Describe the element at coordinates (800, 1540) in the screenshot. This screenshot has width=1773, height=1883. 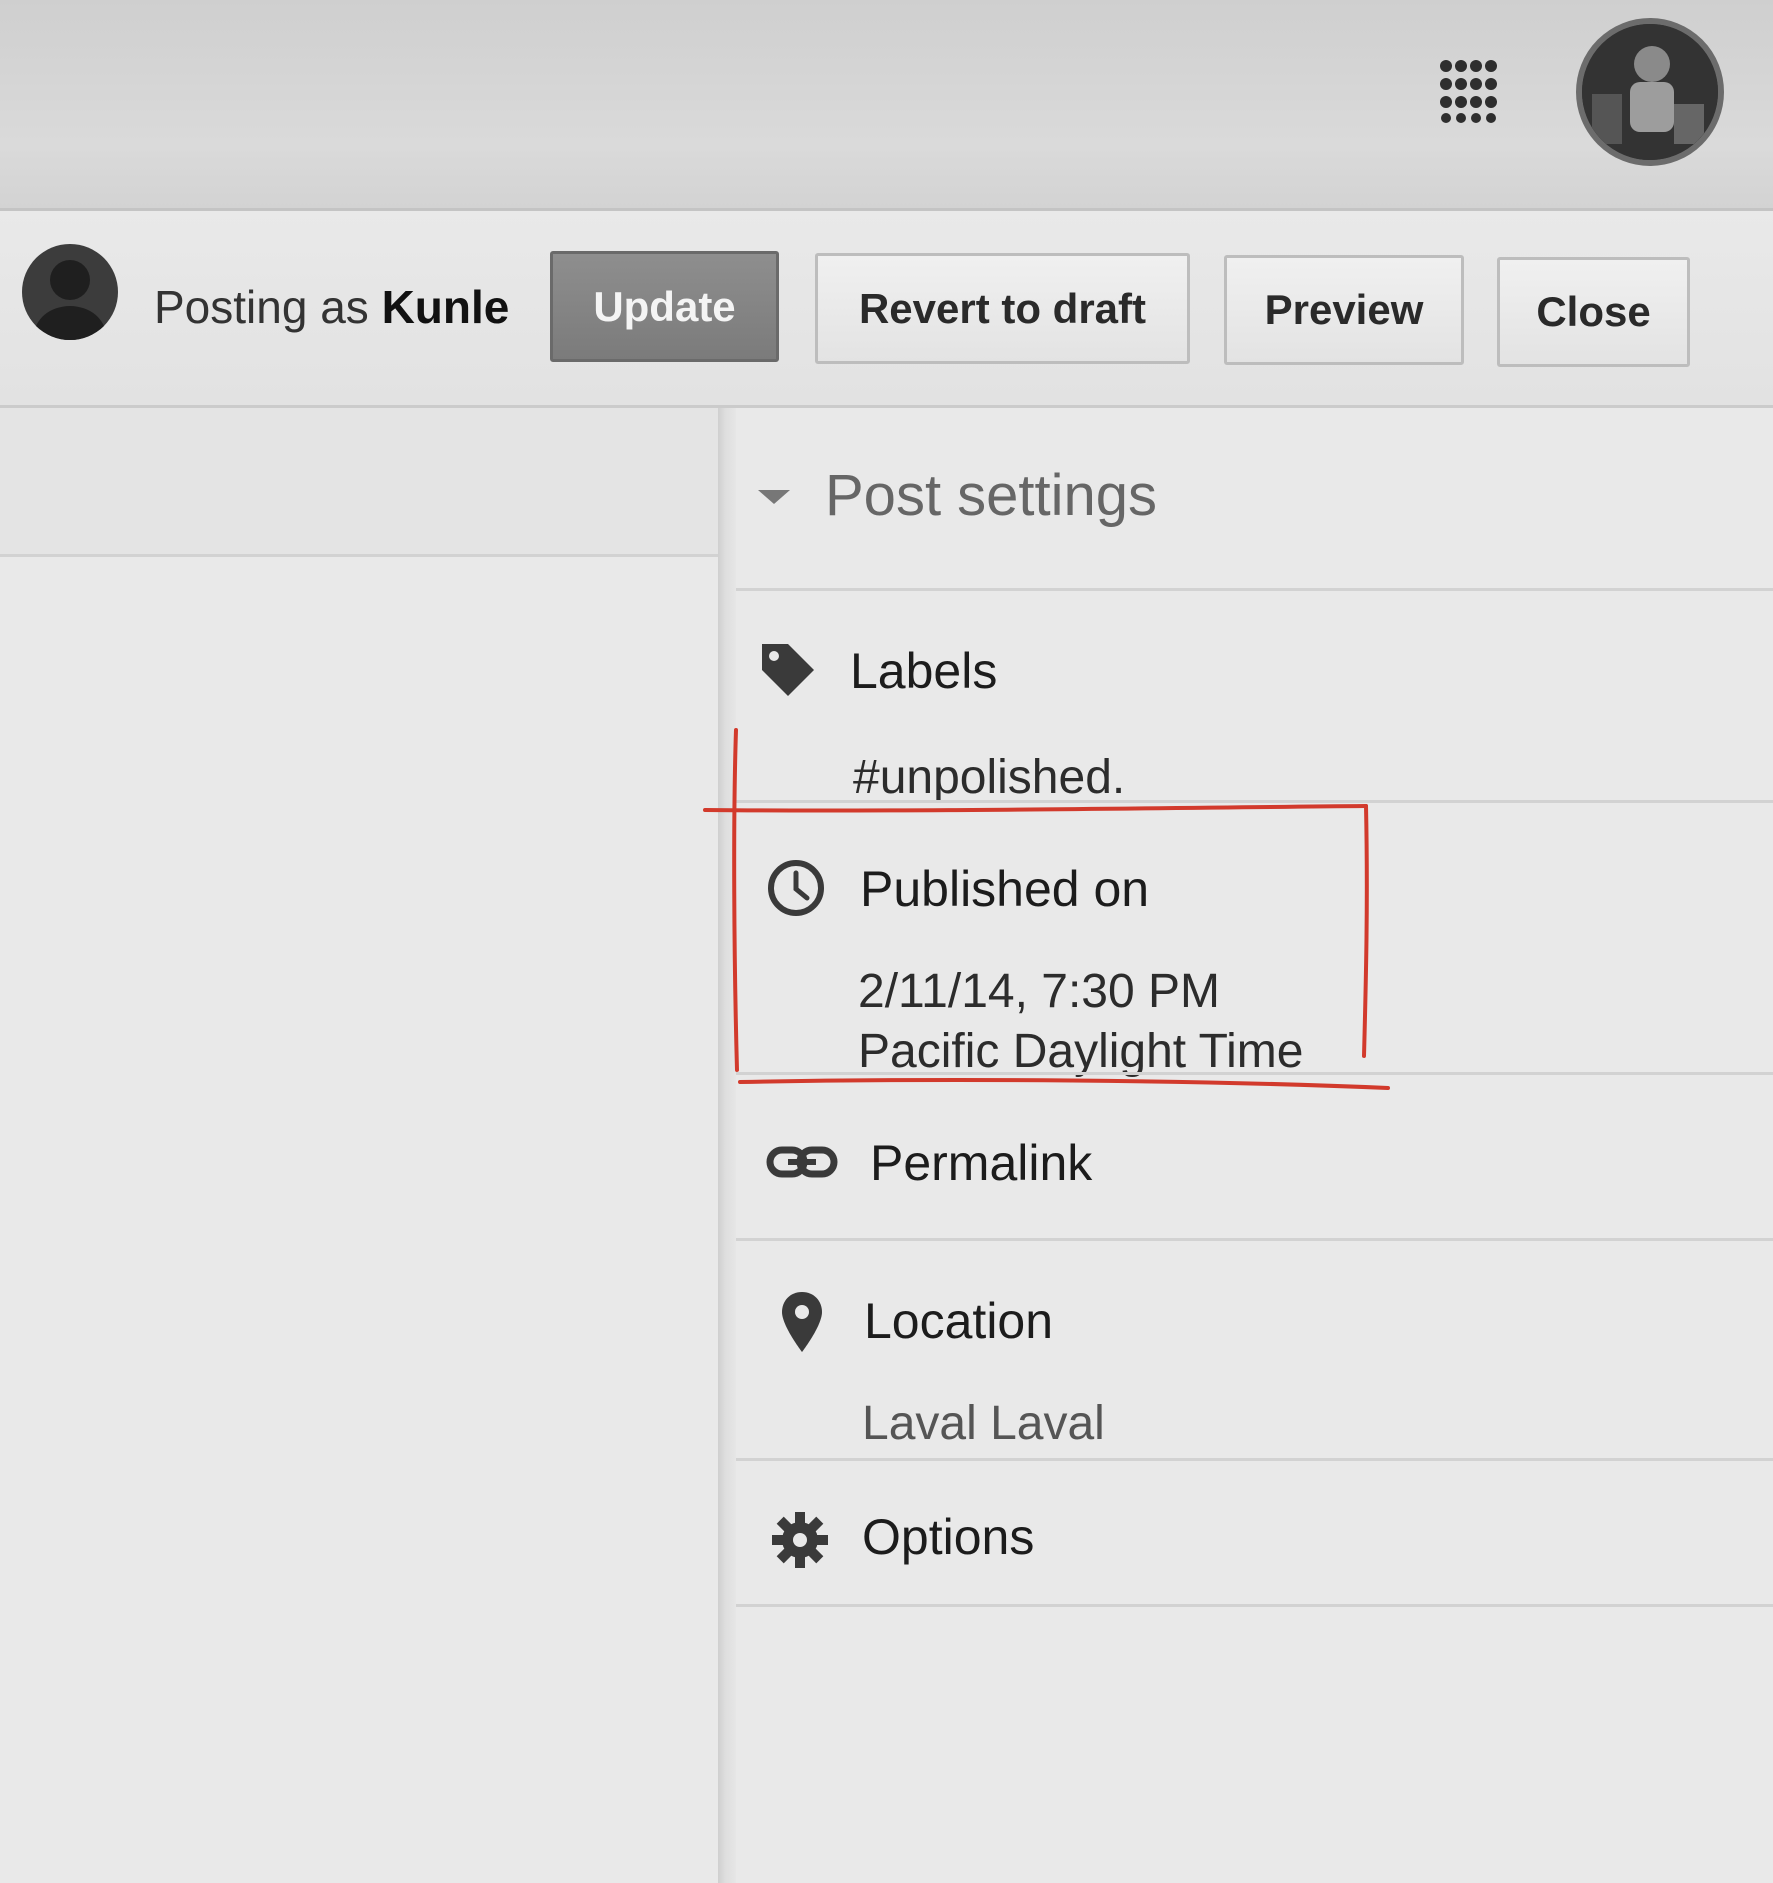
I see `gear-icon` at that location.